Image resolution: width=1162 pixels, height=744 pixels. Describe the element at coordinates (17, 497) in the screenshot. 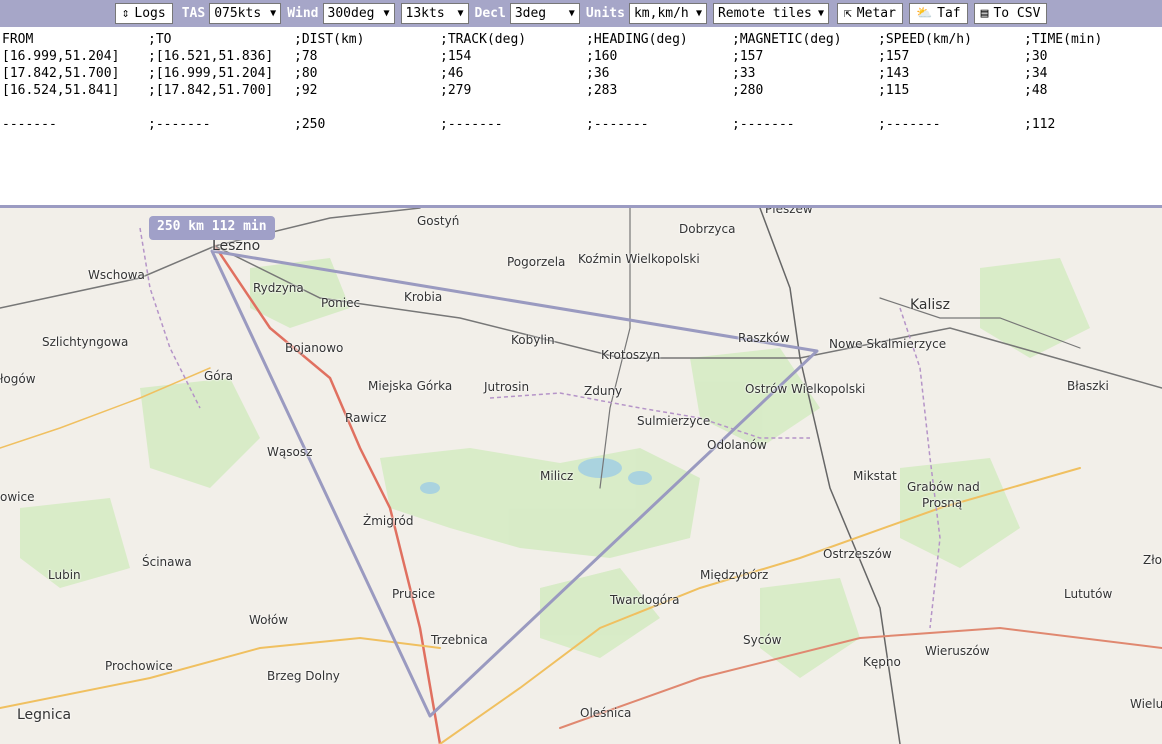

I see `map-place-label: owice` at that location.